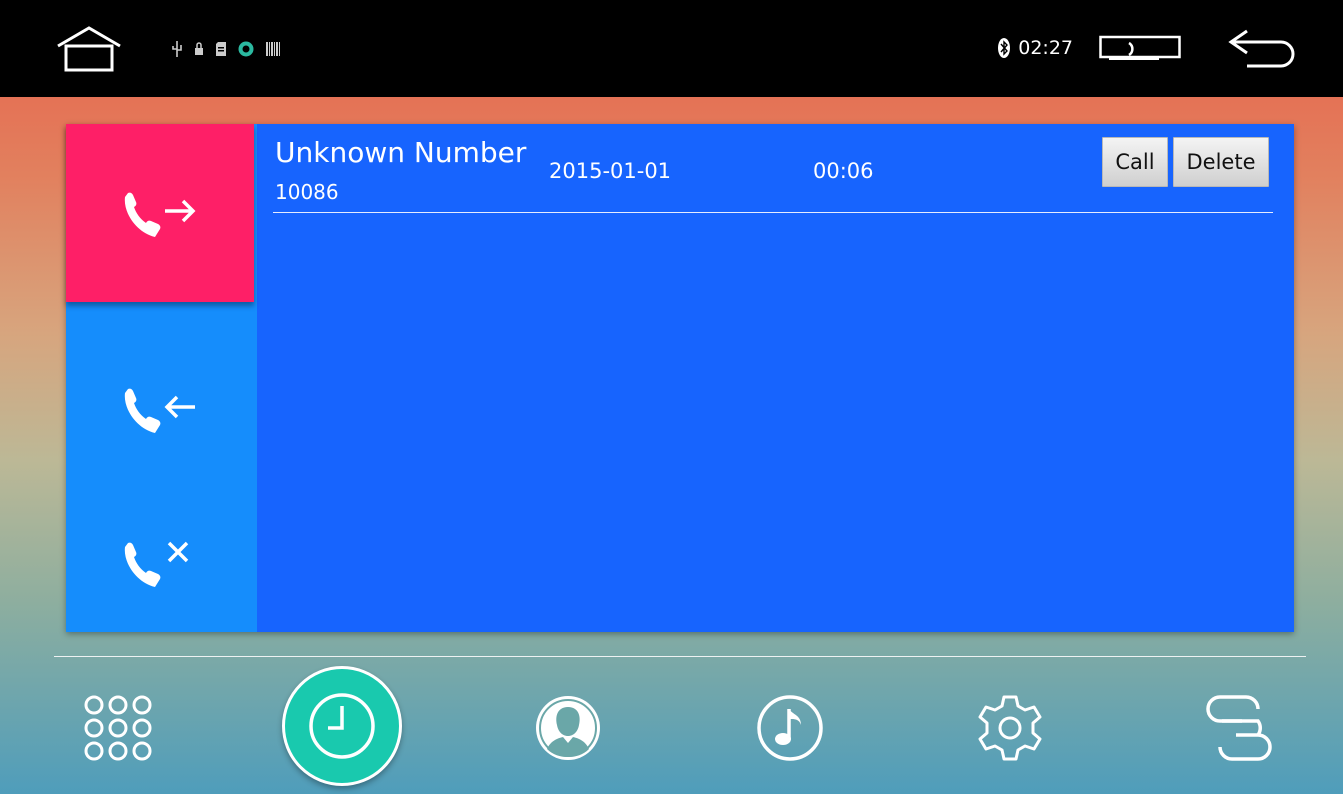 The image size is (1343, 794). I want to click on nav-settings, so click(1010, 728).